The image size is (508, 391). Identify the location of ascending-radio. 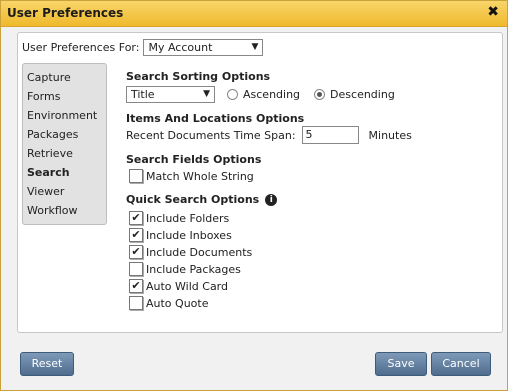
(232, 94).